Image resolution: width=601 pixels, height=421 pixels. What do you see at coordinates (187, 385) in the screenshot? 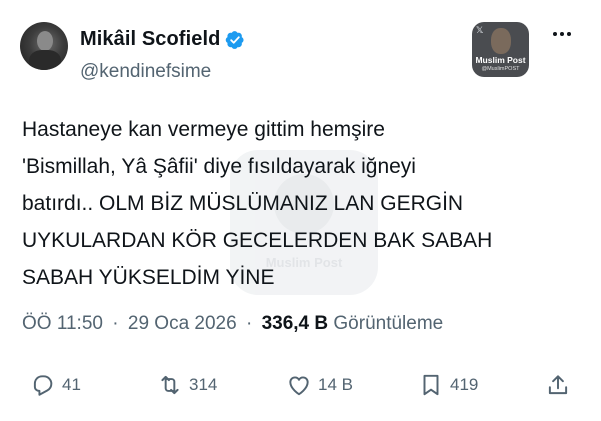
I see `repost-button: 314` at bounding box center [187, 385].